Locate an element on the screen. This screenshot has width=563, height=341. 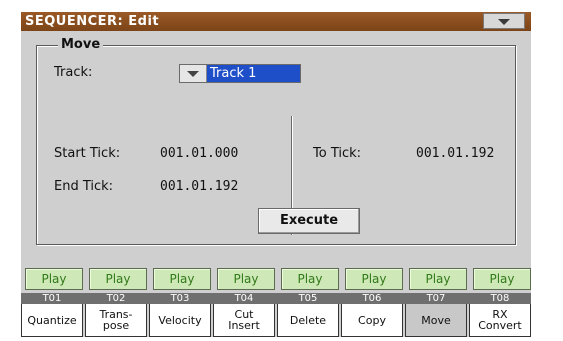
start-tick-value: 001.01.000 is located at coordinates (199, 154).